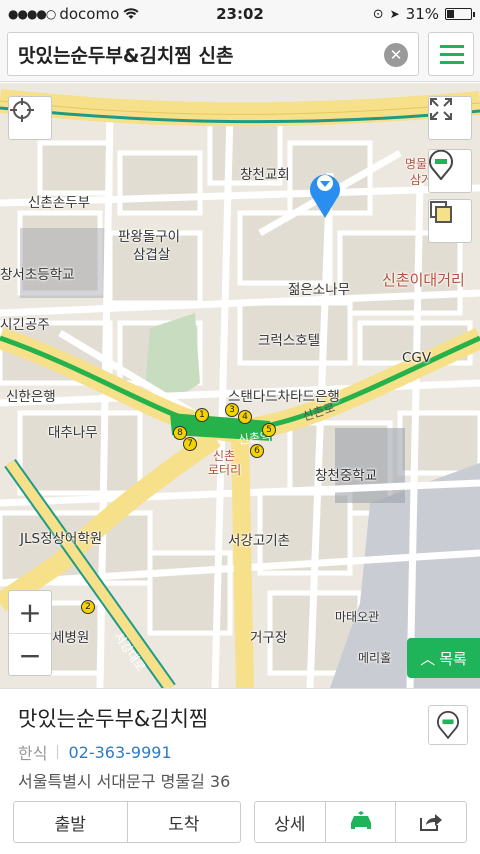 This screenshot has width=480, height=854. What do you see at coordinates (32, 14) in the screenshot?
I see `signal-icon: ●●●●○` at bounding box center [32, 14].